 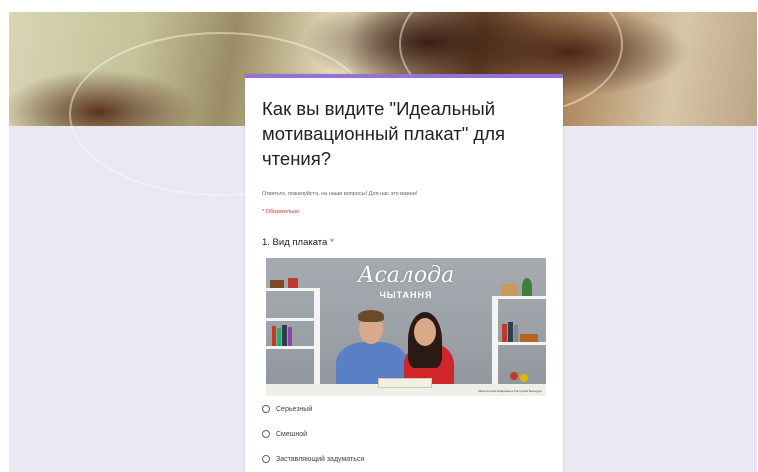 What do you see at coordinates (320, 459) in the screenshot?
I see `option-label: Заставляющий задуматься` at bounding box center [320, 459].